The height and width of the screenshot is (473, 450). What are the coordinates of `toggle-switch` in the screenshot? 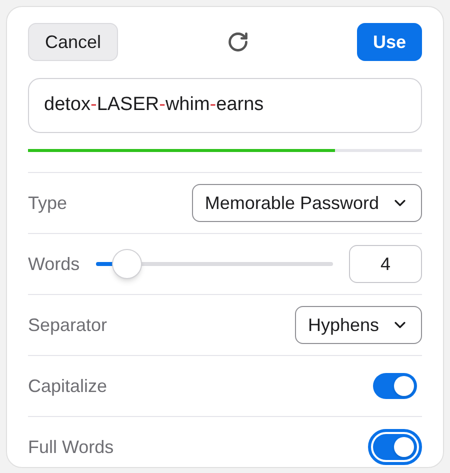 It's located at (395, 447).